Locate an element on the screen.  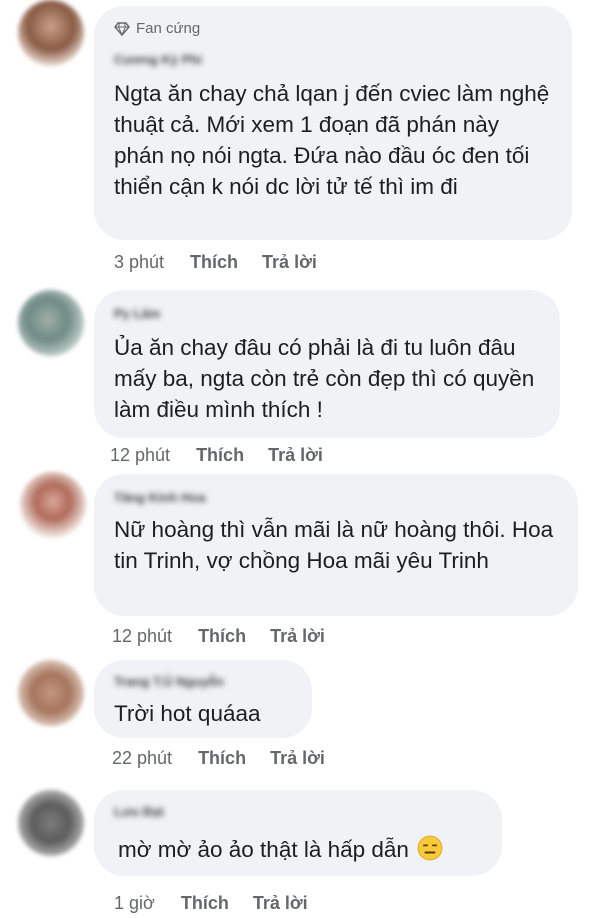
author-name: Tăng Kinh Hoa is located at coordinates (160, 497).